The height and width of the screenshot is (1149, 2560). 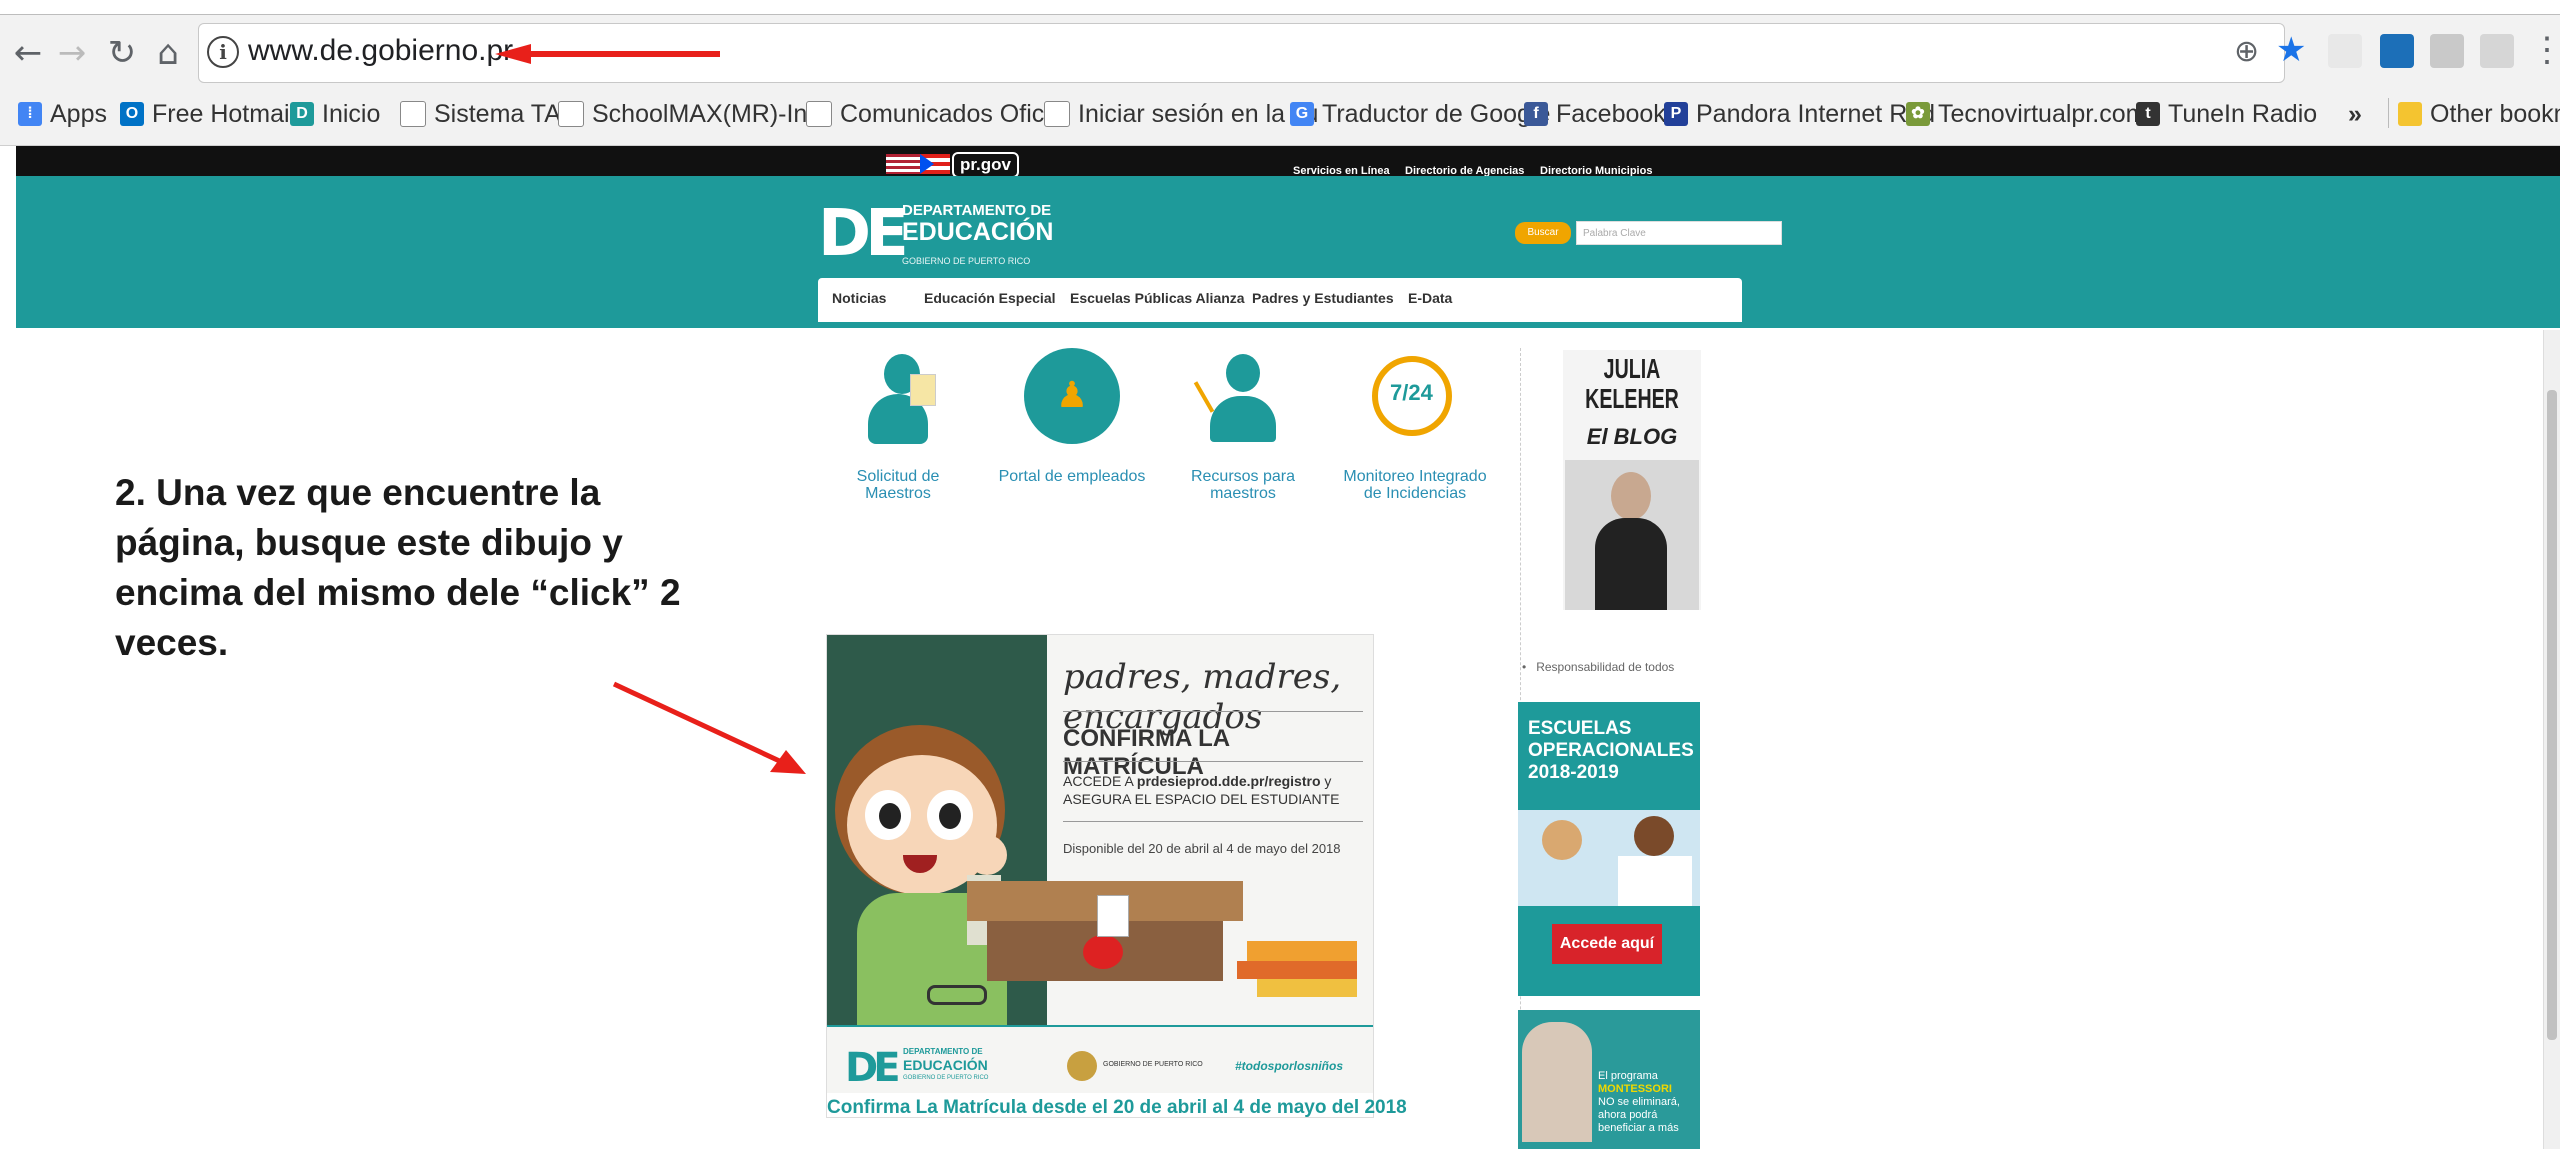 What do you see at coordinates (1632, 535) in the screenshot?
I see `blog-photo` at bounding box center [1632, 535].